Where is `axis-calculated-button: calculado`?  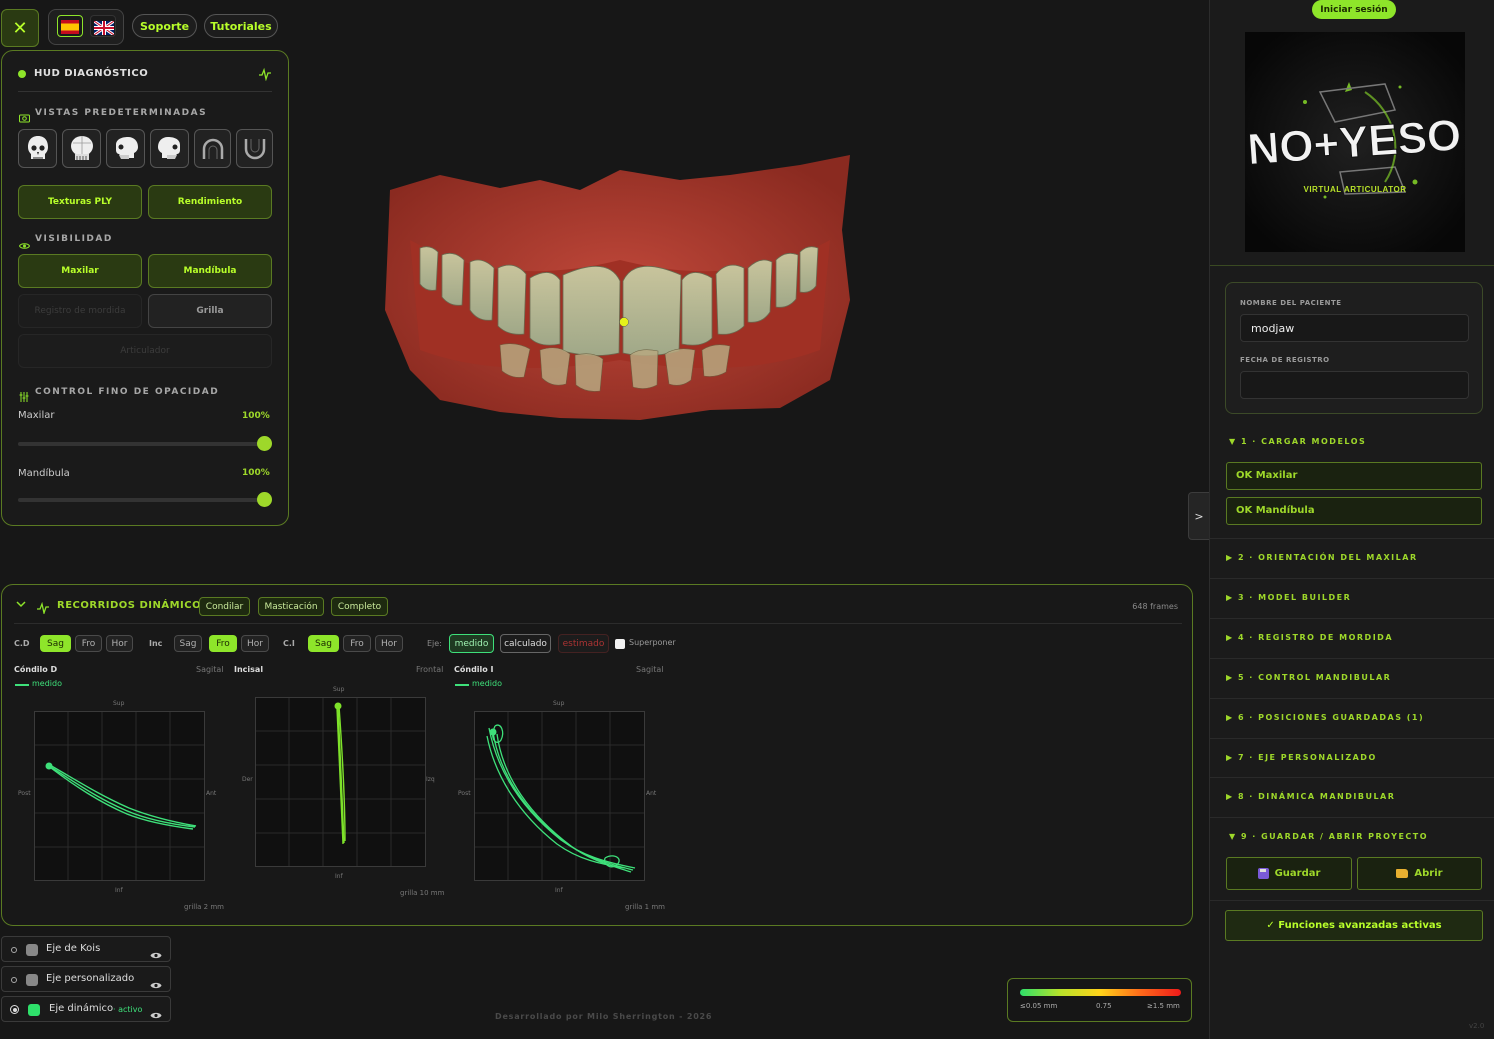 axis-calculated-button: calculado is located at coordinates (525, 643).